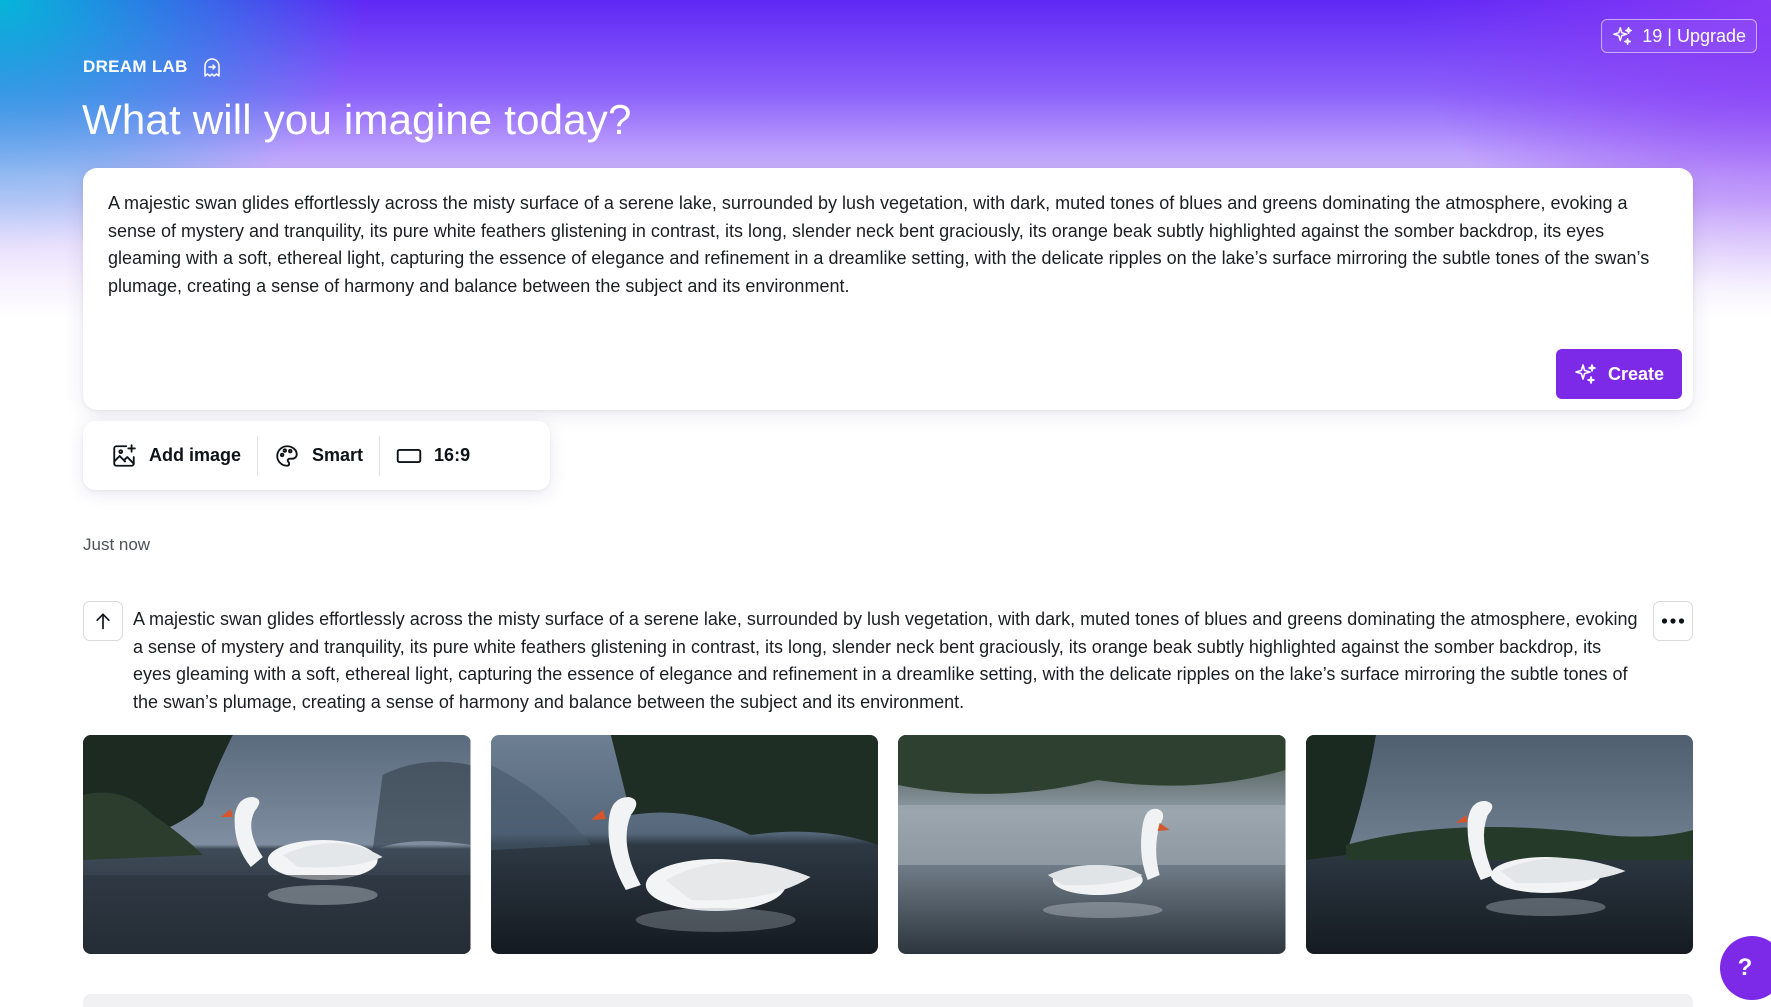 The width and height of the screenshot is (1771, 1007). What do you see at coordinates (124, 455) in the screenshot?
I see `image-add-icon` at bounding box center [124, 455].